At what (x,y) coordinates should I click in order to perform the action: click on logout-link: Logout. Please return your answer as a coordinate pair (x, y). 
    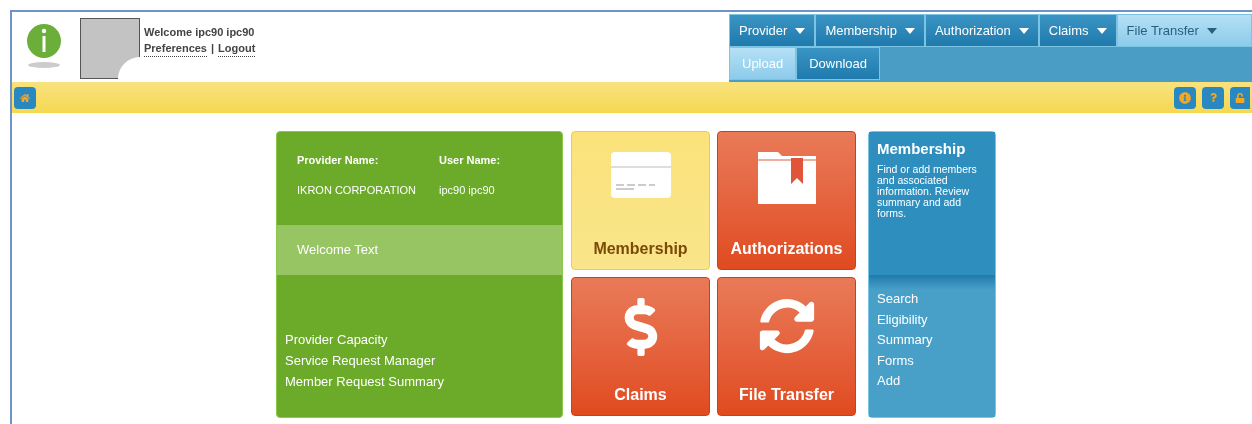
    Looking at the image, I should click on (237, 48).